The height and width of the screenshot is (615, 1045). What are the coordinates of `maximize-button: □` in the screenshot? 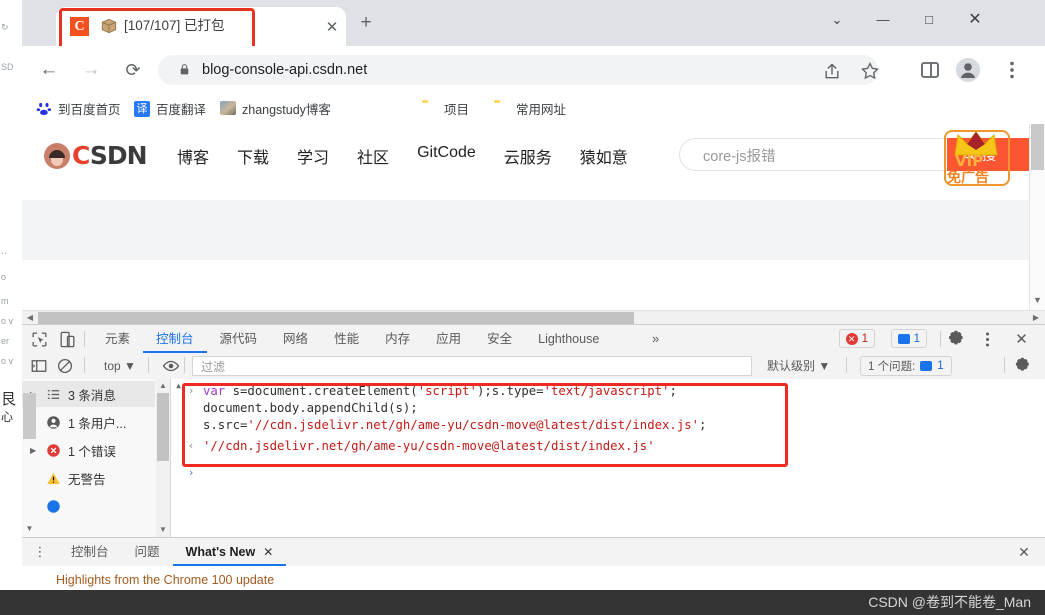 It's located at (929, 20).